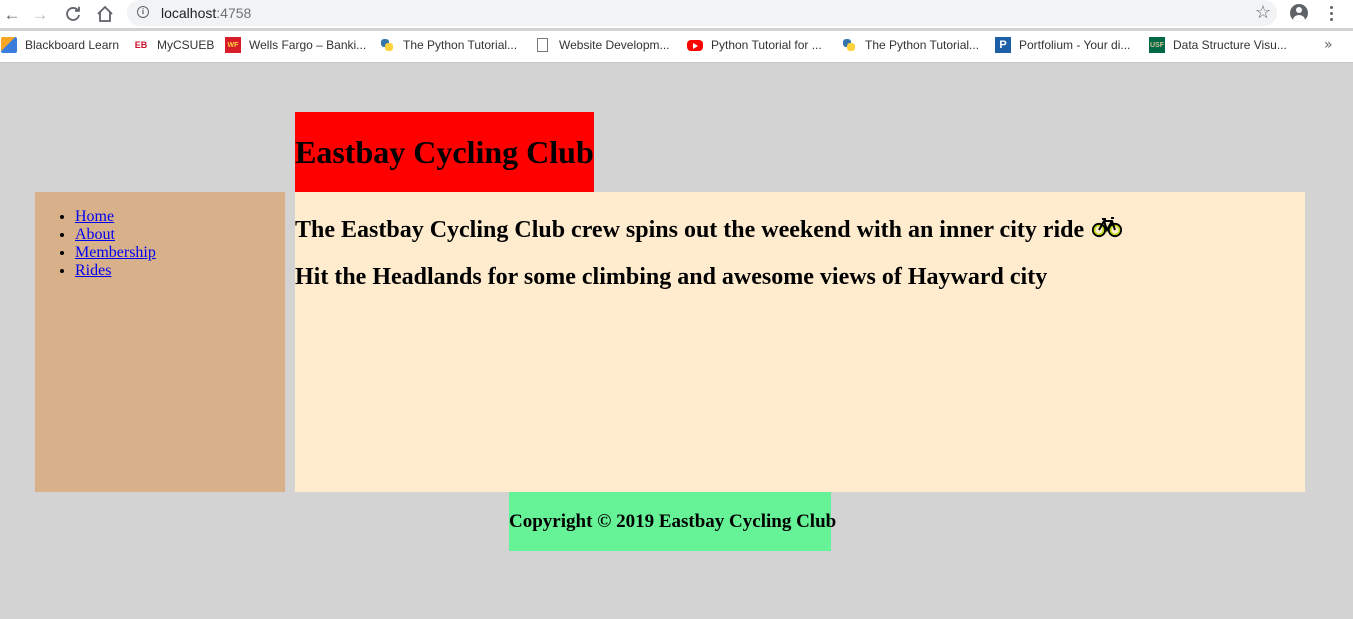  I want to click on profile-avatar-icon, so click(1299, 13).